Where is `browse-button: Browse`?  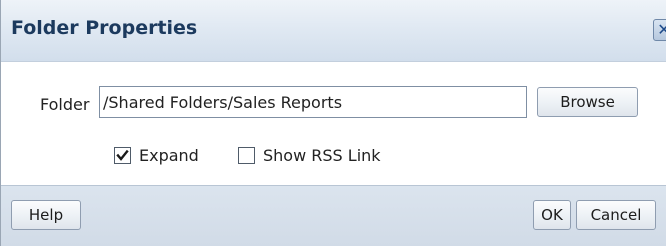 browse-button: Browse is located at coordinates (587, 102).